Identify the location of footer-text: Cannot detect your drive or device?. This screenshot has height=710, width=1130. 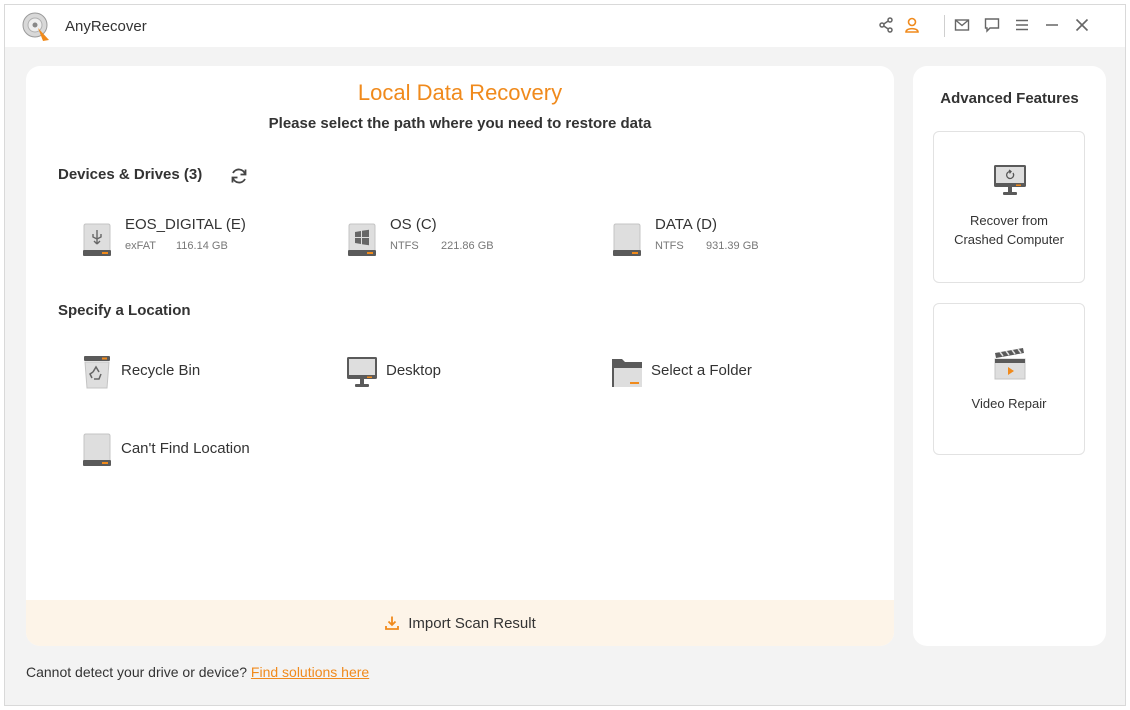
(137, 672).